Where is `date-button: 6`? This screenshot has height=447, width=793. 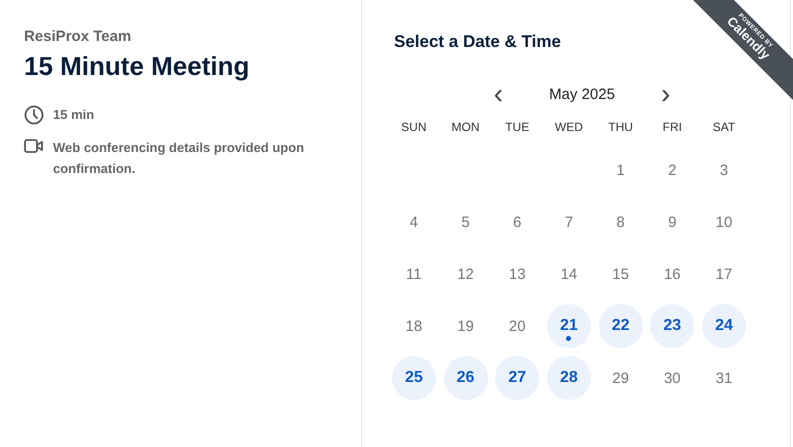
date-button: 6 is located at coordinates (517, 222).